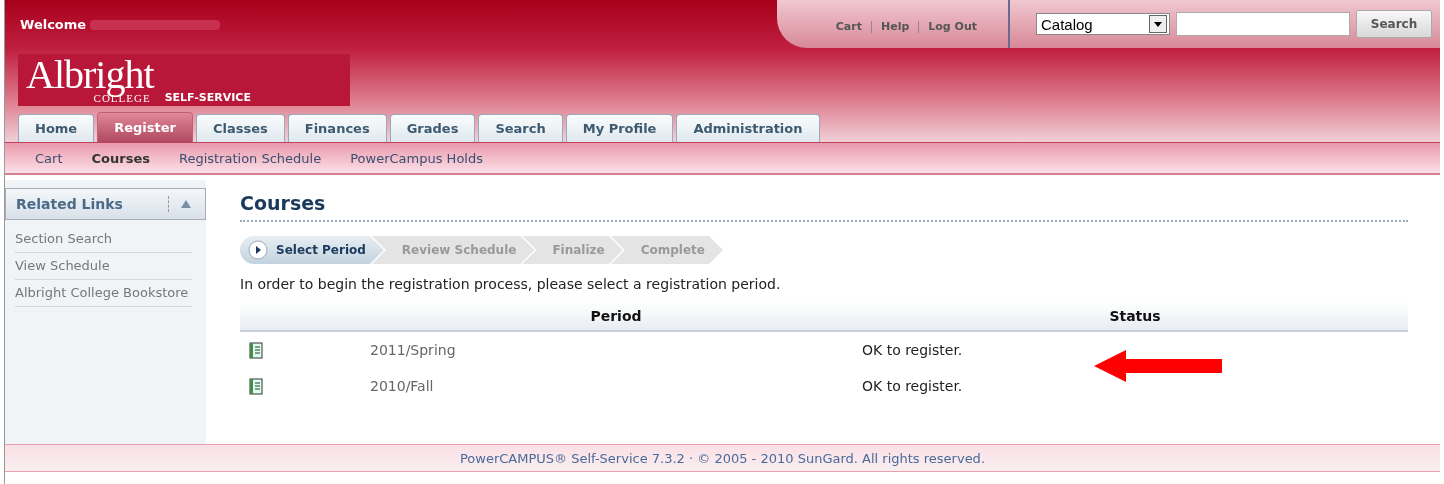 Image resolution: width=1444 pixels, height=484 pixels. What do you see at coordinates (69, 204) in the screenshot?
I see `sidebar-title: Related Links` at bounding box center [69, 204].